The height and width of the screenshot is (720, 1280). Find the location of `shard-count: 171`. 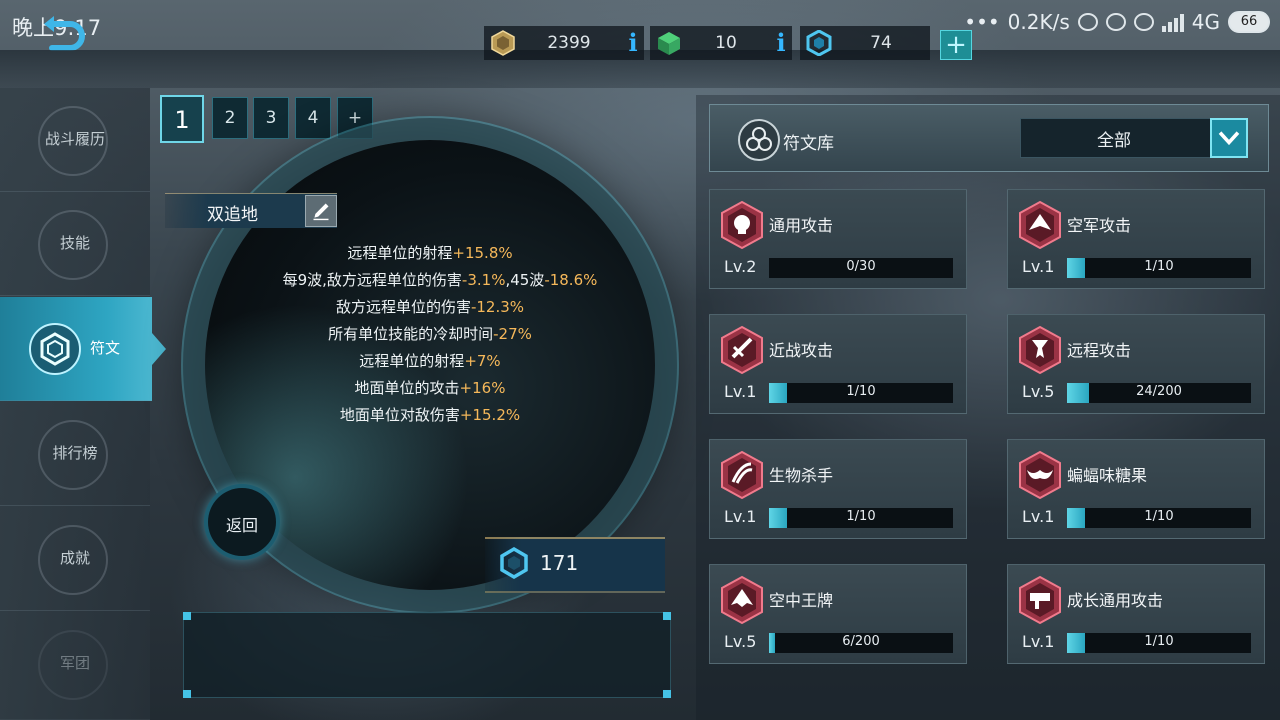

shard-count: 171 is located at coordinates (559, 563).